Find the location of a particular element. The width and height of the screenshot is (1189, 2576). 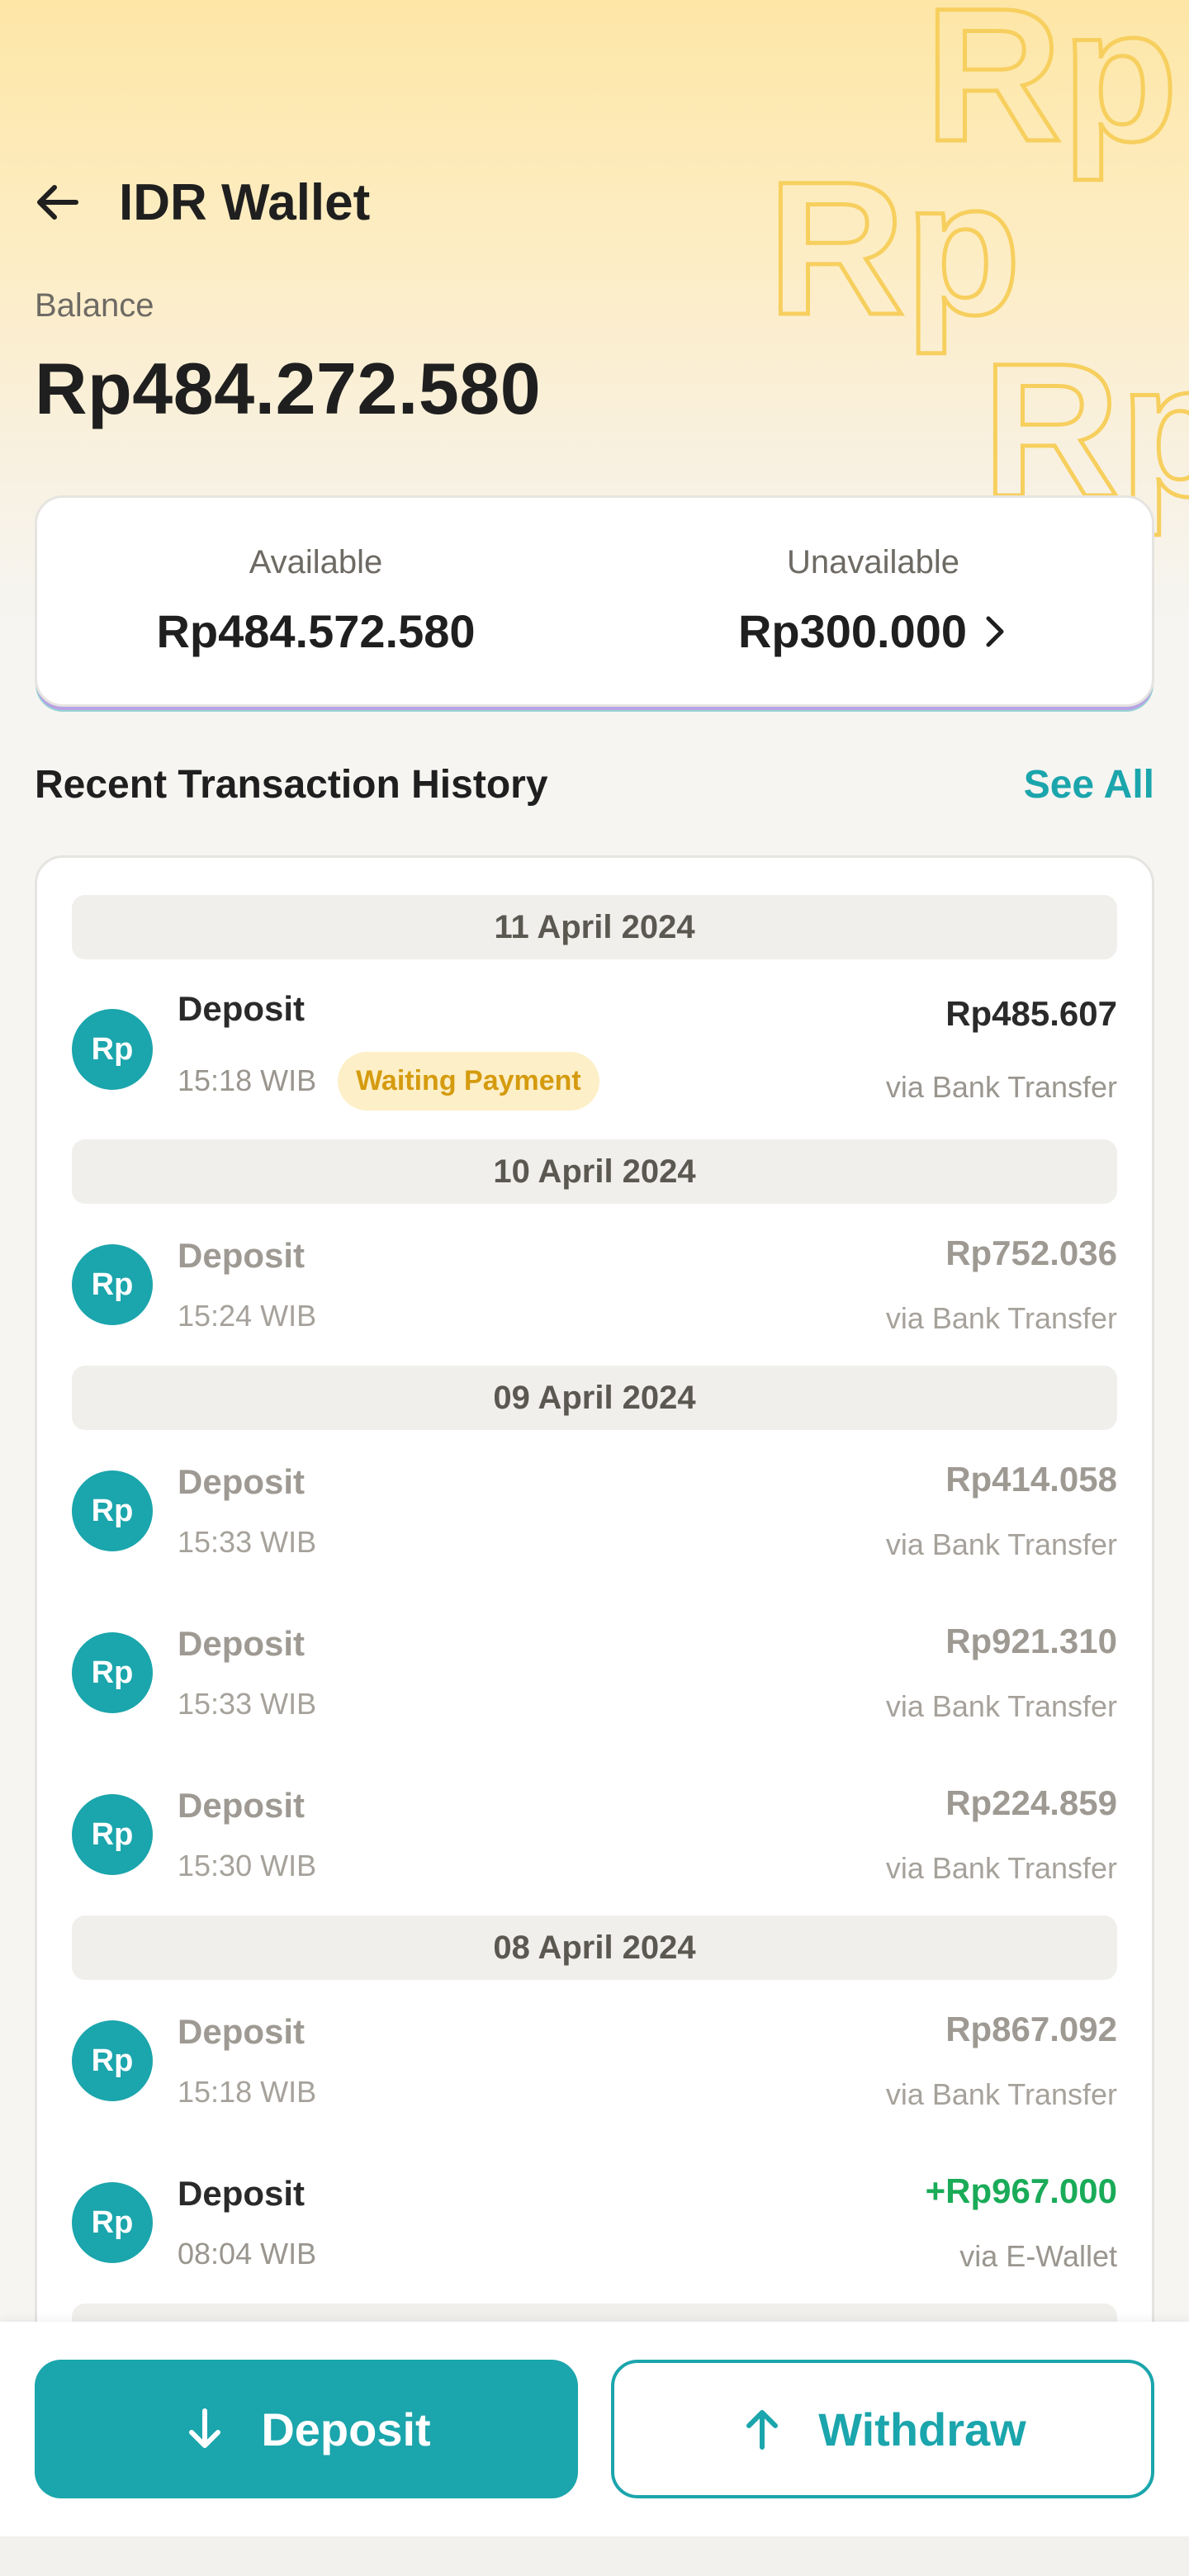

system-nav-area is located at coordinates (594, 2556).